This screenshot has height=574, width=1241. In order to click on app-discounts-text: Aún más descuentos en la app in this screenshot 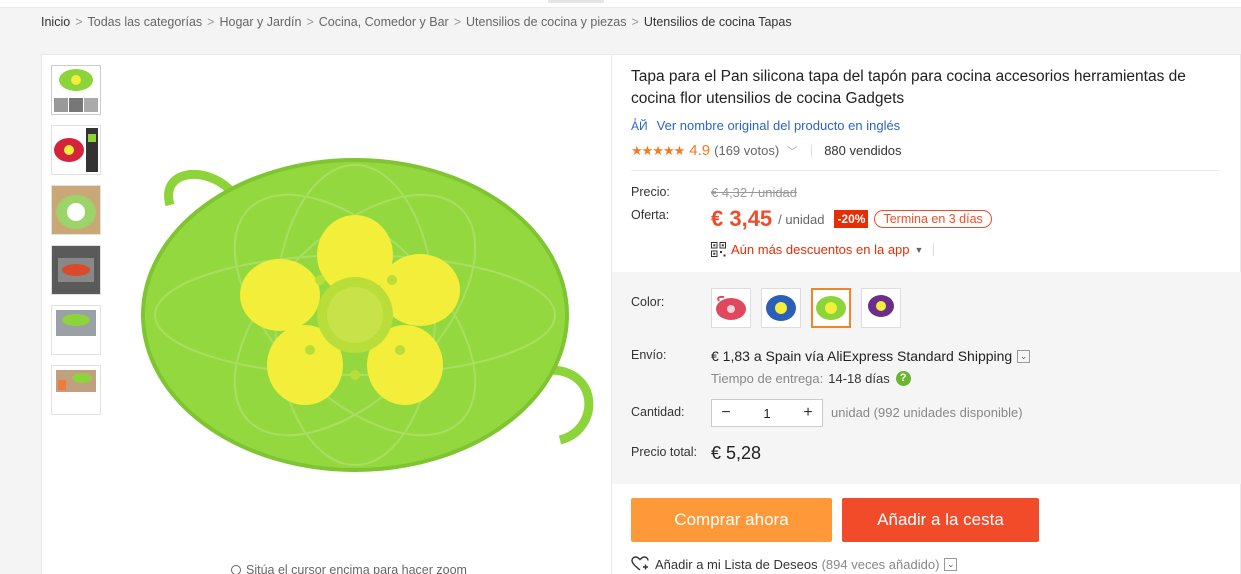, I will do `click(820, 249)`.